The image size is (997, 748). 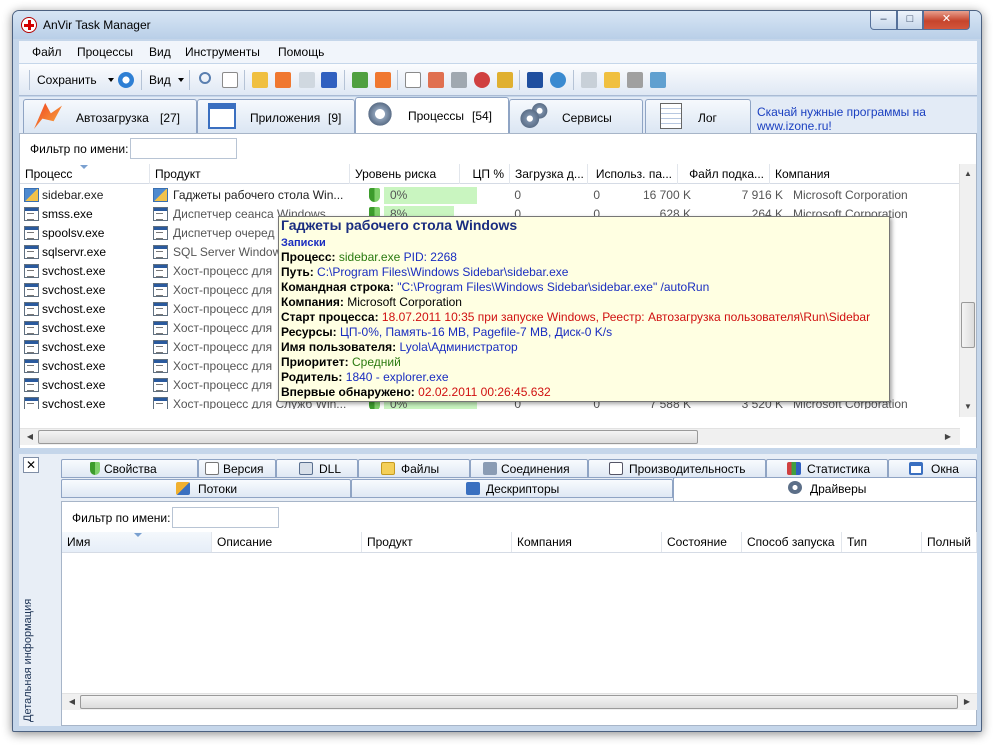 What do you see at coordinates (111, 80) in the screenshot?
I see `save-dropdown-icon` at bounding box center [111, 80].